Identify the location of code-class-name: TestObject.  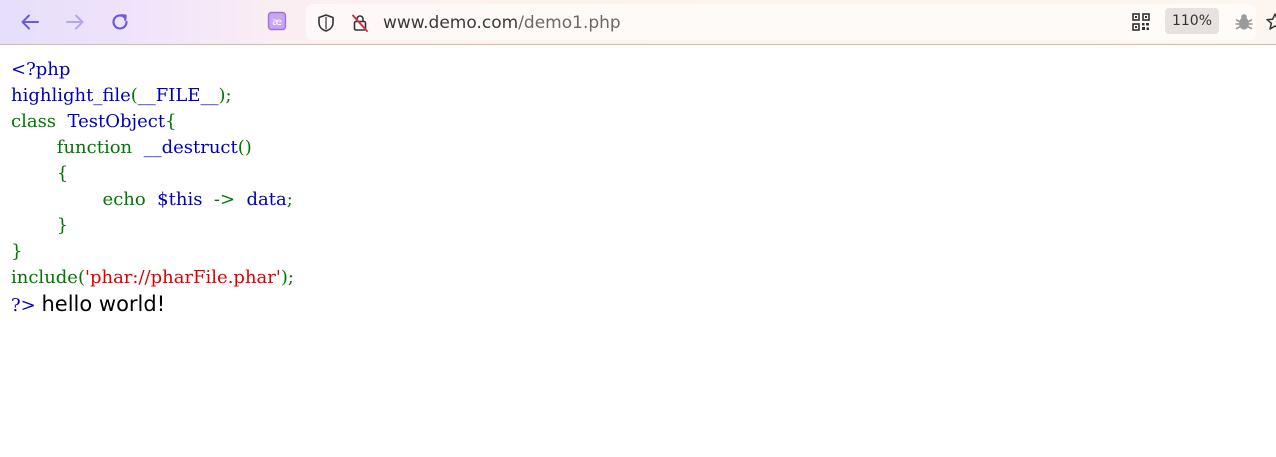
(116, 121).